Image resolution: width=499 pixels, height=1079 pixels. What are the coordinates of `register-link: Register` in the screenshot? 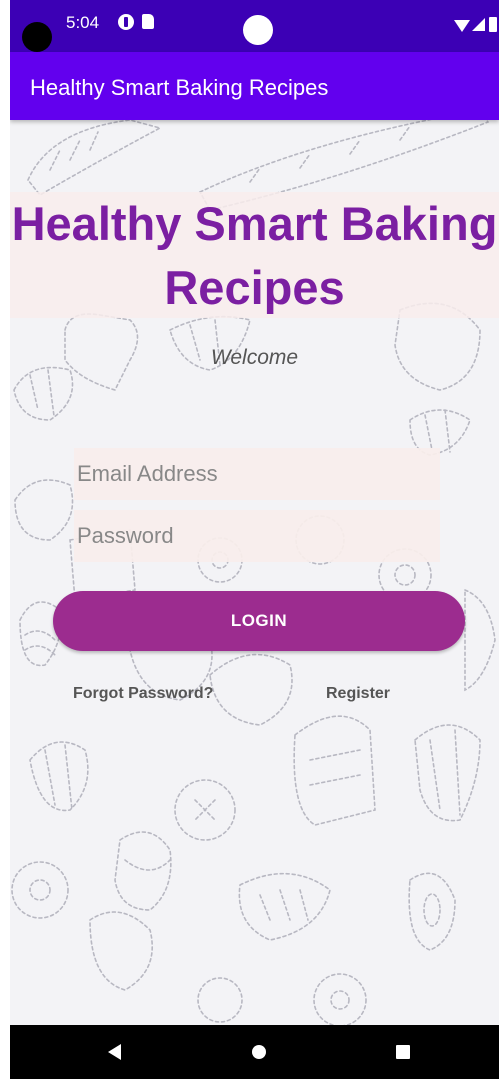 It's located at (358, 694).